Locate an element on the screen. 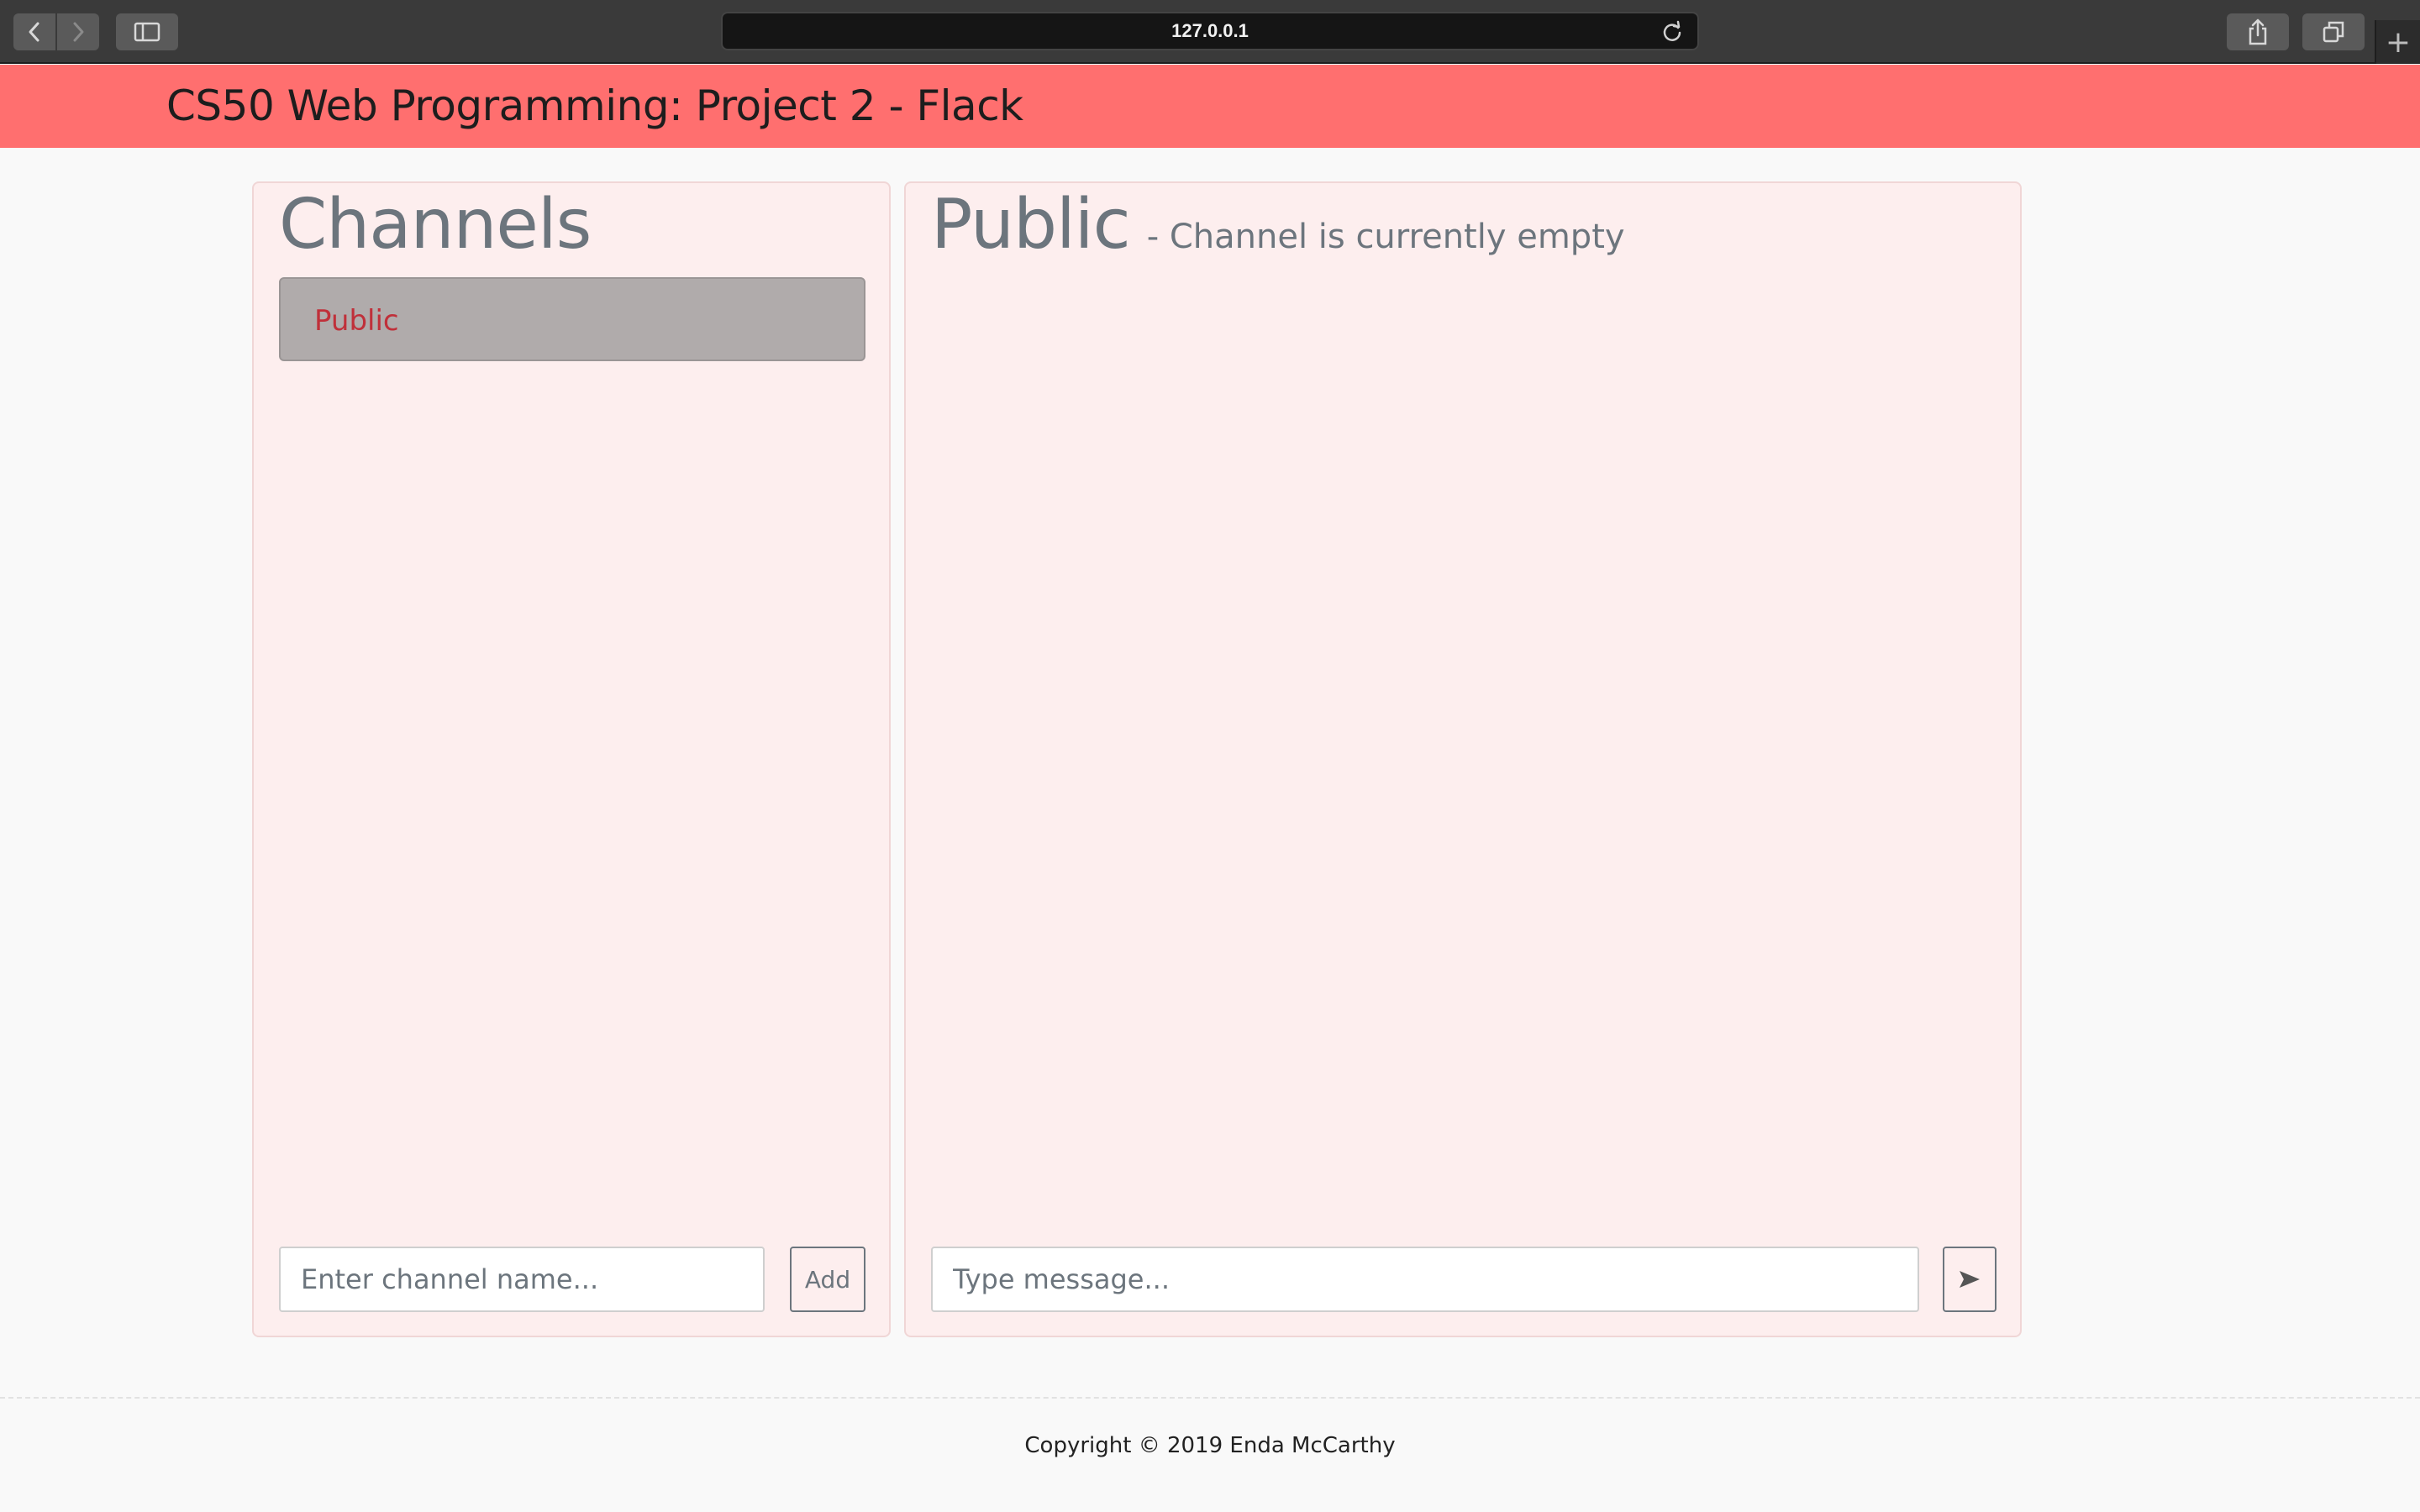  back-button is located at coordinates (34, 31).